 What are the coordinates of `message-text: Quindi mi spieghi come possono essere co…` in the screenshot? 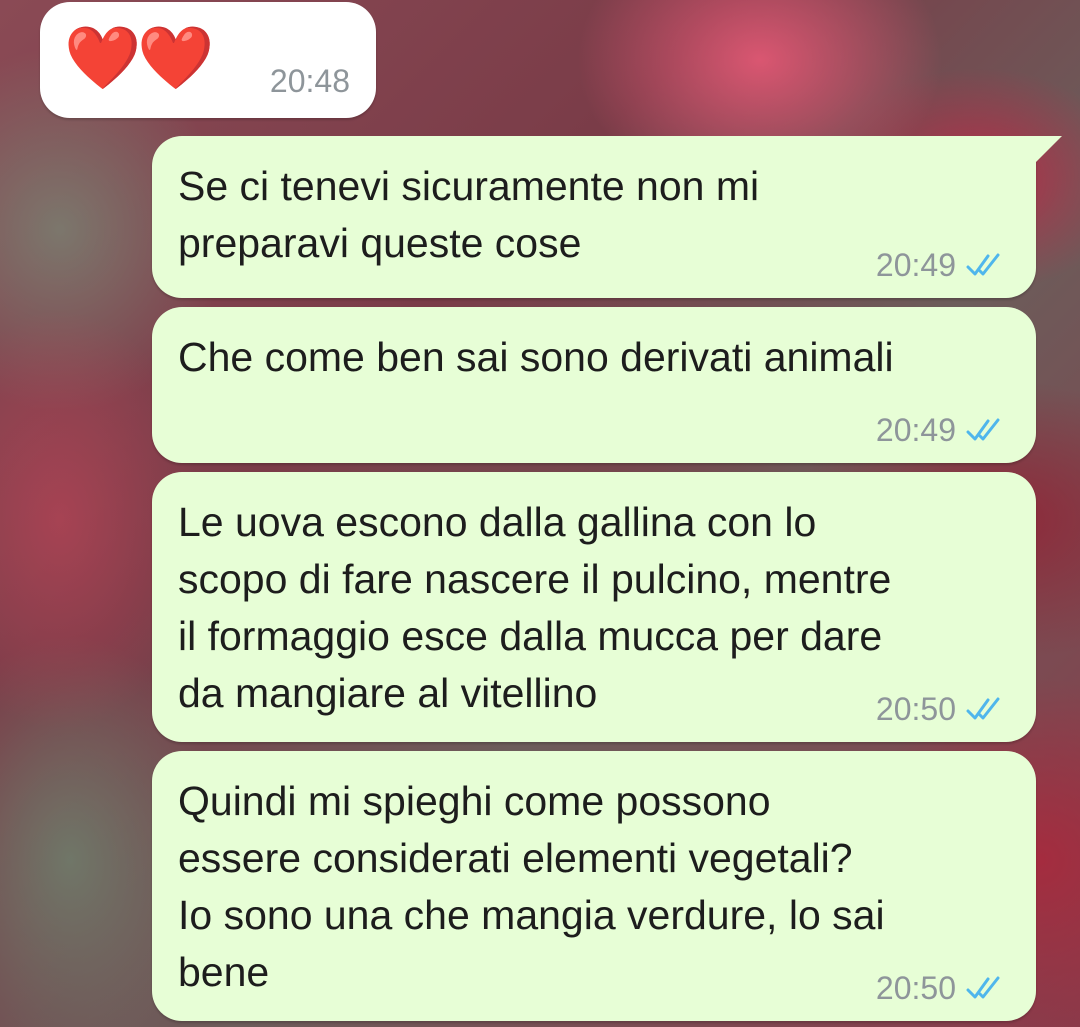 It's located at (531, 886).